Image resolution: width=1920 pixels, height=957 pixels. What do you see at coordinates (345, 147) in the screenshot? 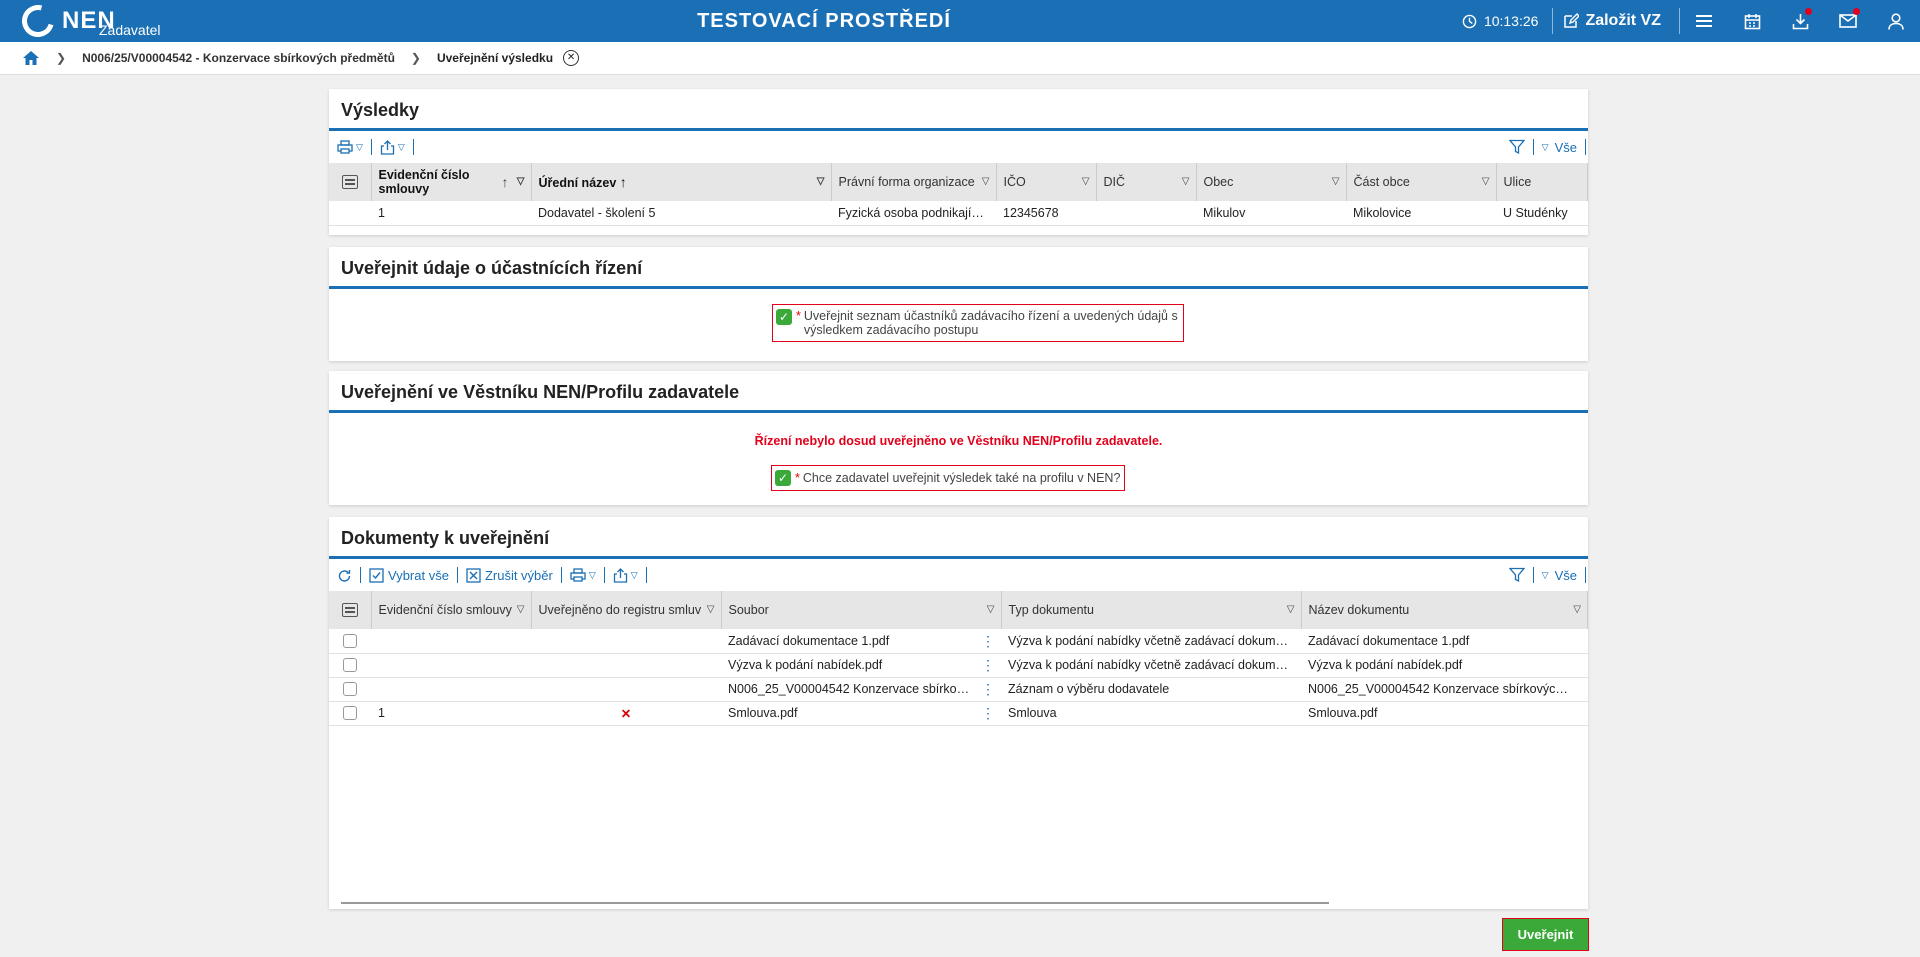
I see `print-icon` at bounding box center [345, 147].